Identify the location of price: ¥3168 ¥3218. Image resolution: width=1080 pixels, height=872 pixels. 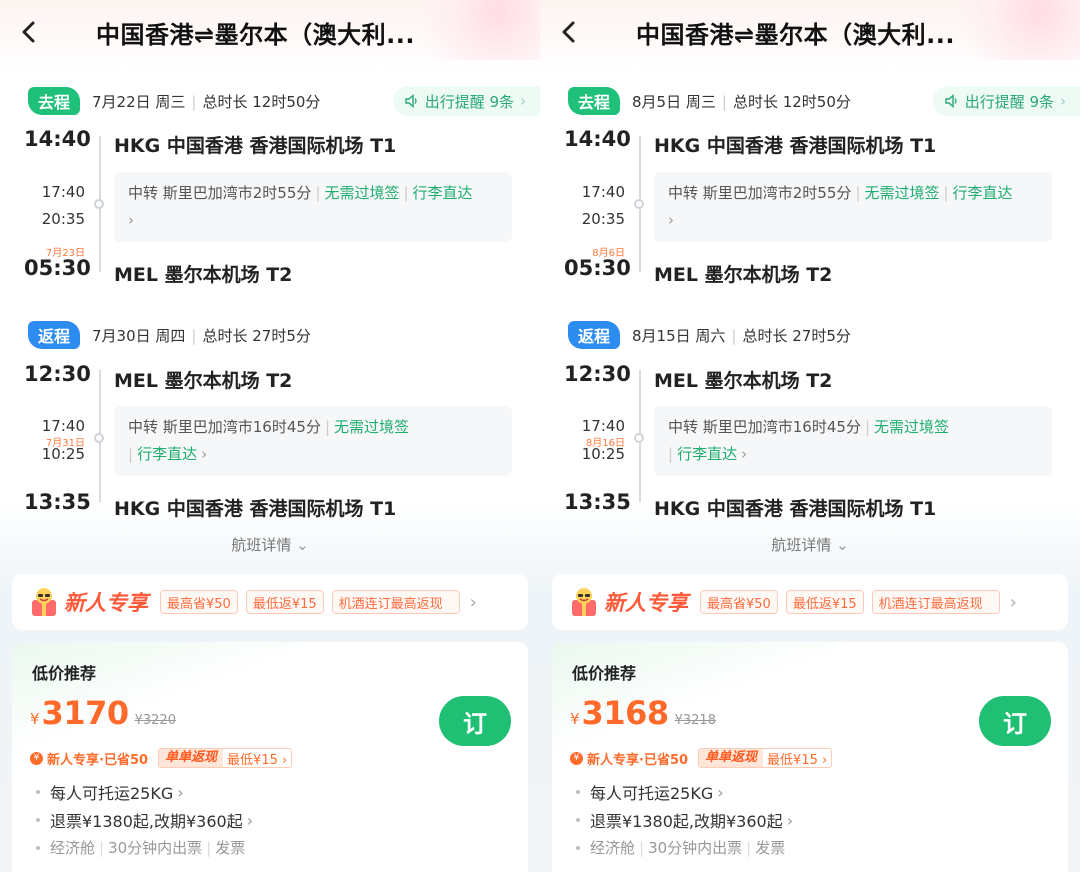
(643, 713).